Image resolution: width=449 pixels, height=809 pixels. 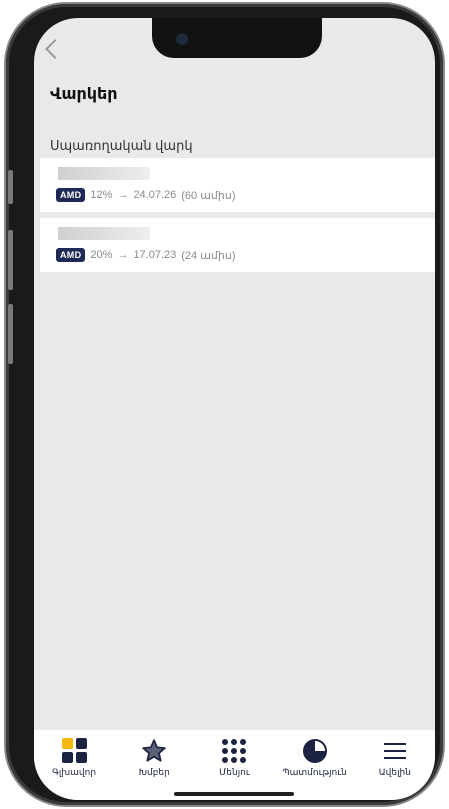 I want to click on tab-label: Մենյու, so click(x=234, y=772).